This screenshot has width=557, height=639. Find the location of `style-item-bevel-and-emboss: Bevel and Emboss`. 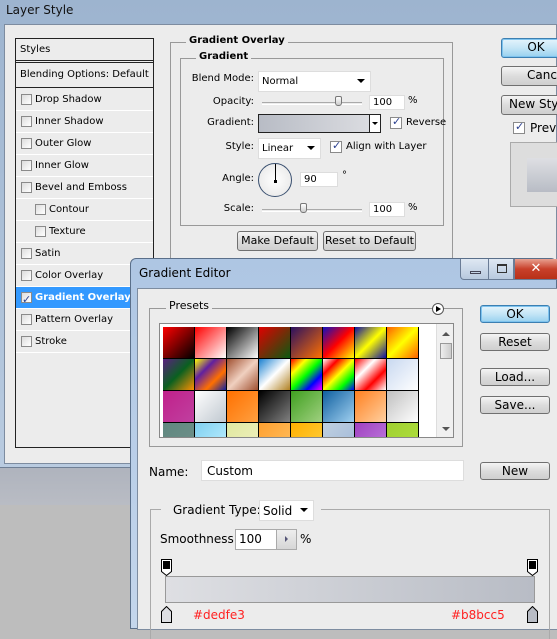

style-item-bevel-and-emboss: Bevel and Emboss is located at coordinates (84, 188).